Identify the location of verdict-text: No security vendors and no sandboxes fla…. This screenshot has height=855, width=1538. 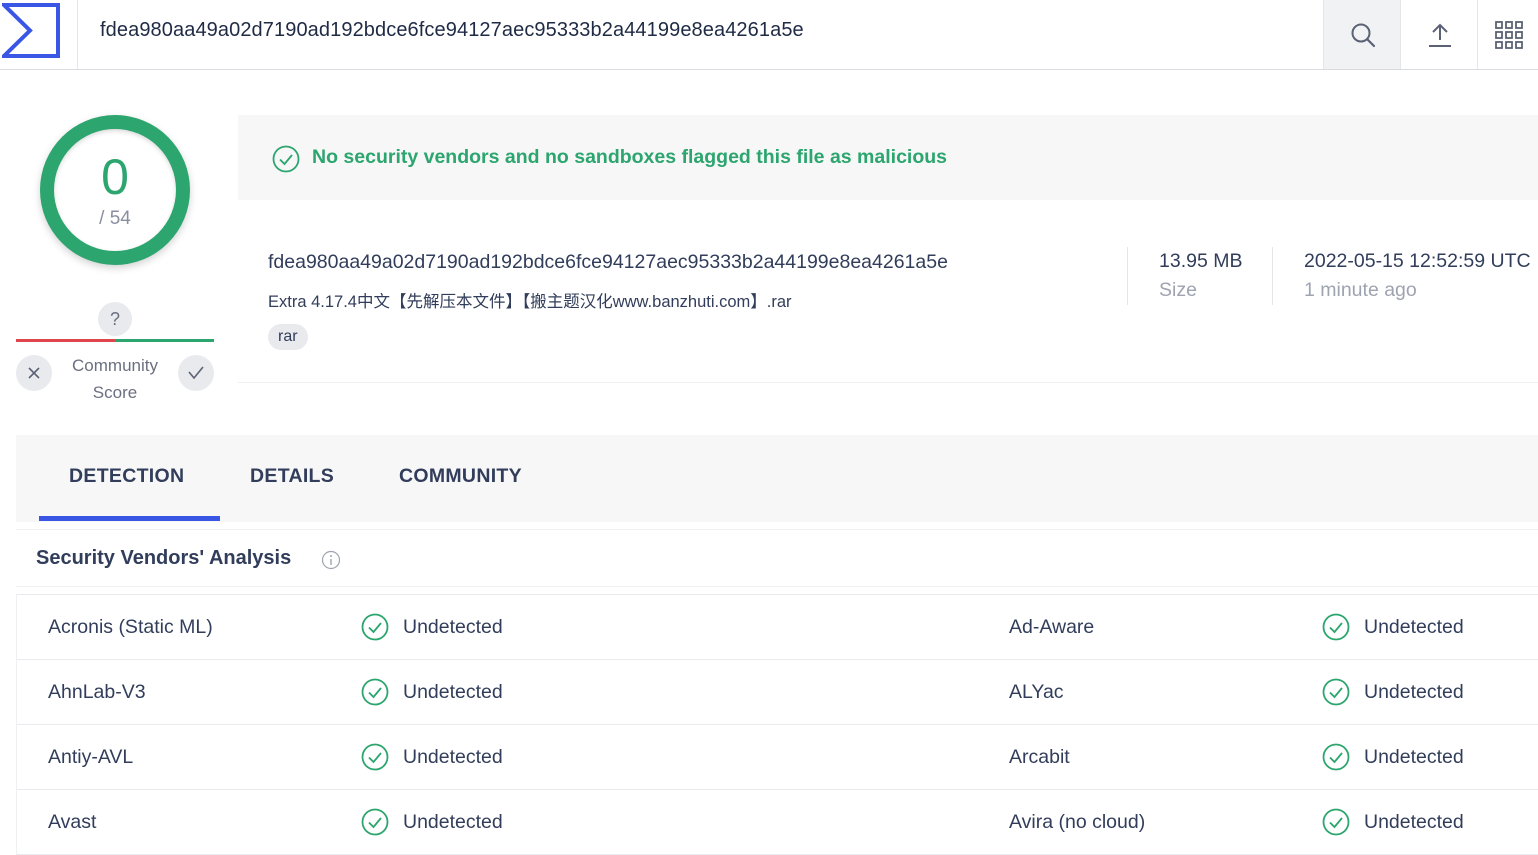
(629, 157).